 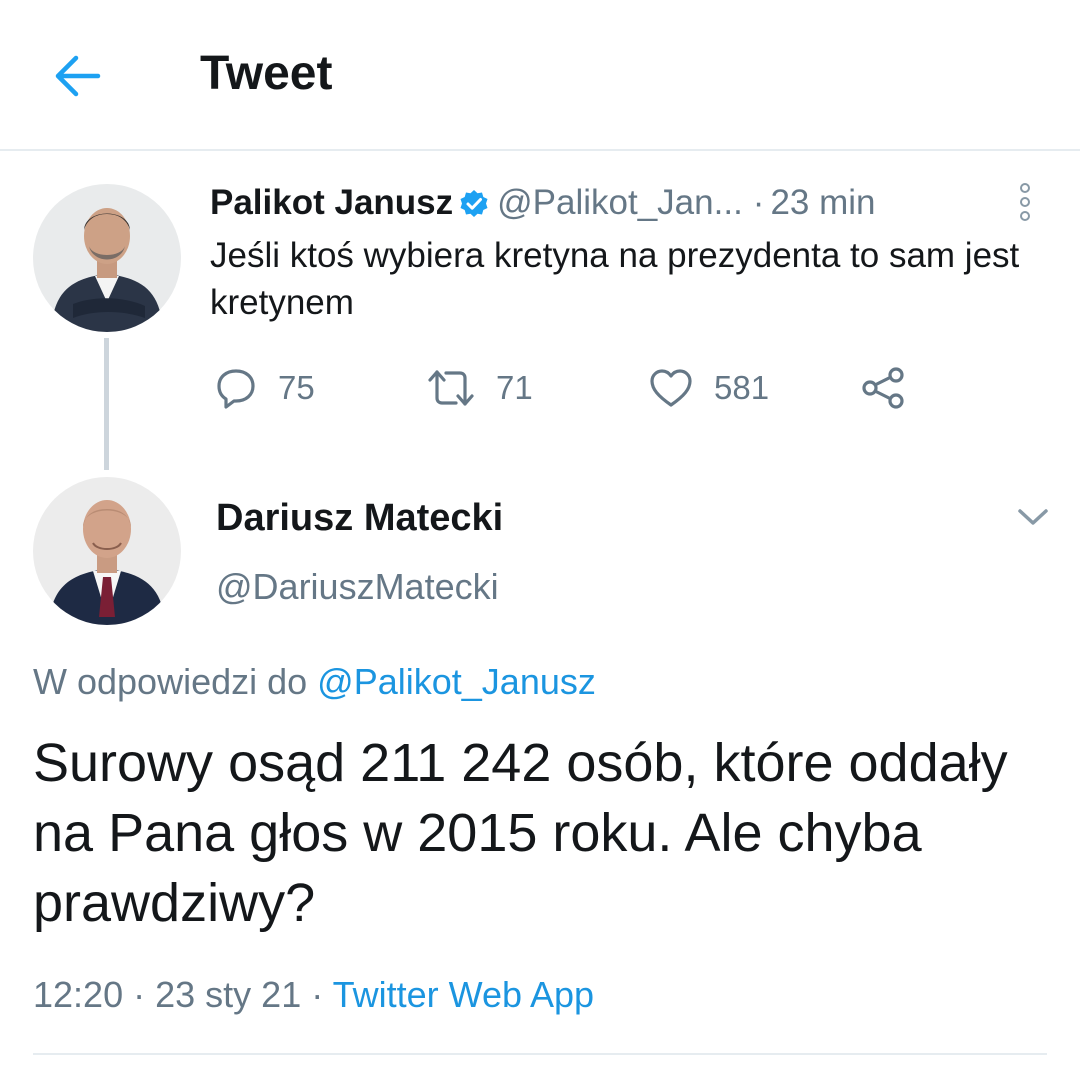 I want to click on replying-to: W odpowiedzi do @Palikot_Janusz, so click(x=314, y=682).